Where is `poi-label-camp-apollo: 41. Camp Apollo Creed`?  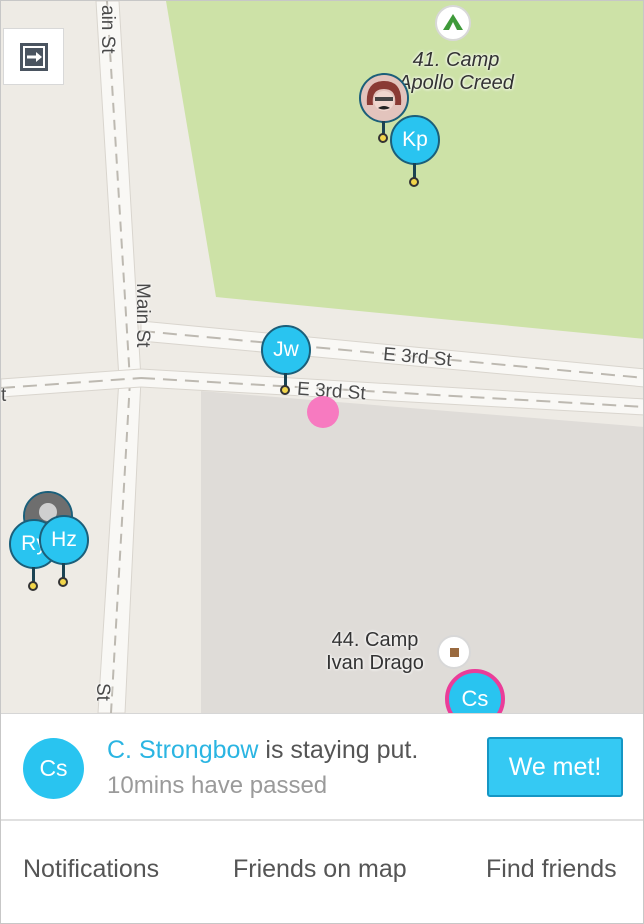 poi-label-camp-apollo: 41. Camp Apollo Creed is located at coordinates (456, 72).